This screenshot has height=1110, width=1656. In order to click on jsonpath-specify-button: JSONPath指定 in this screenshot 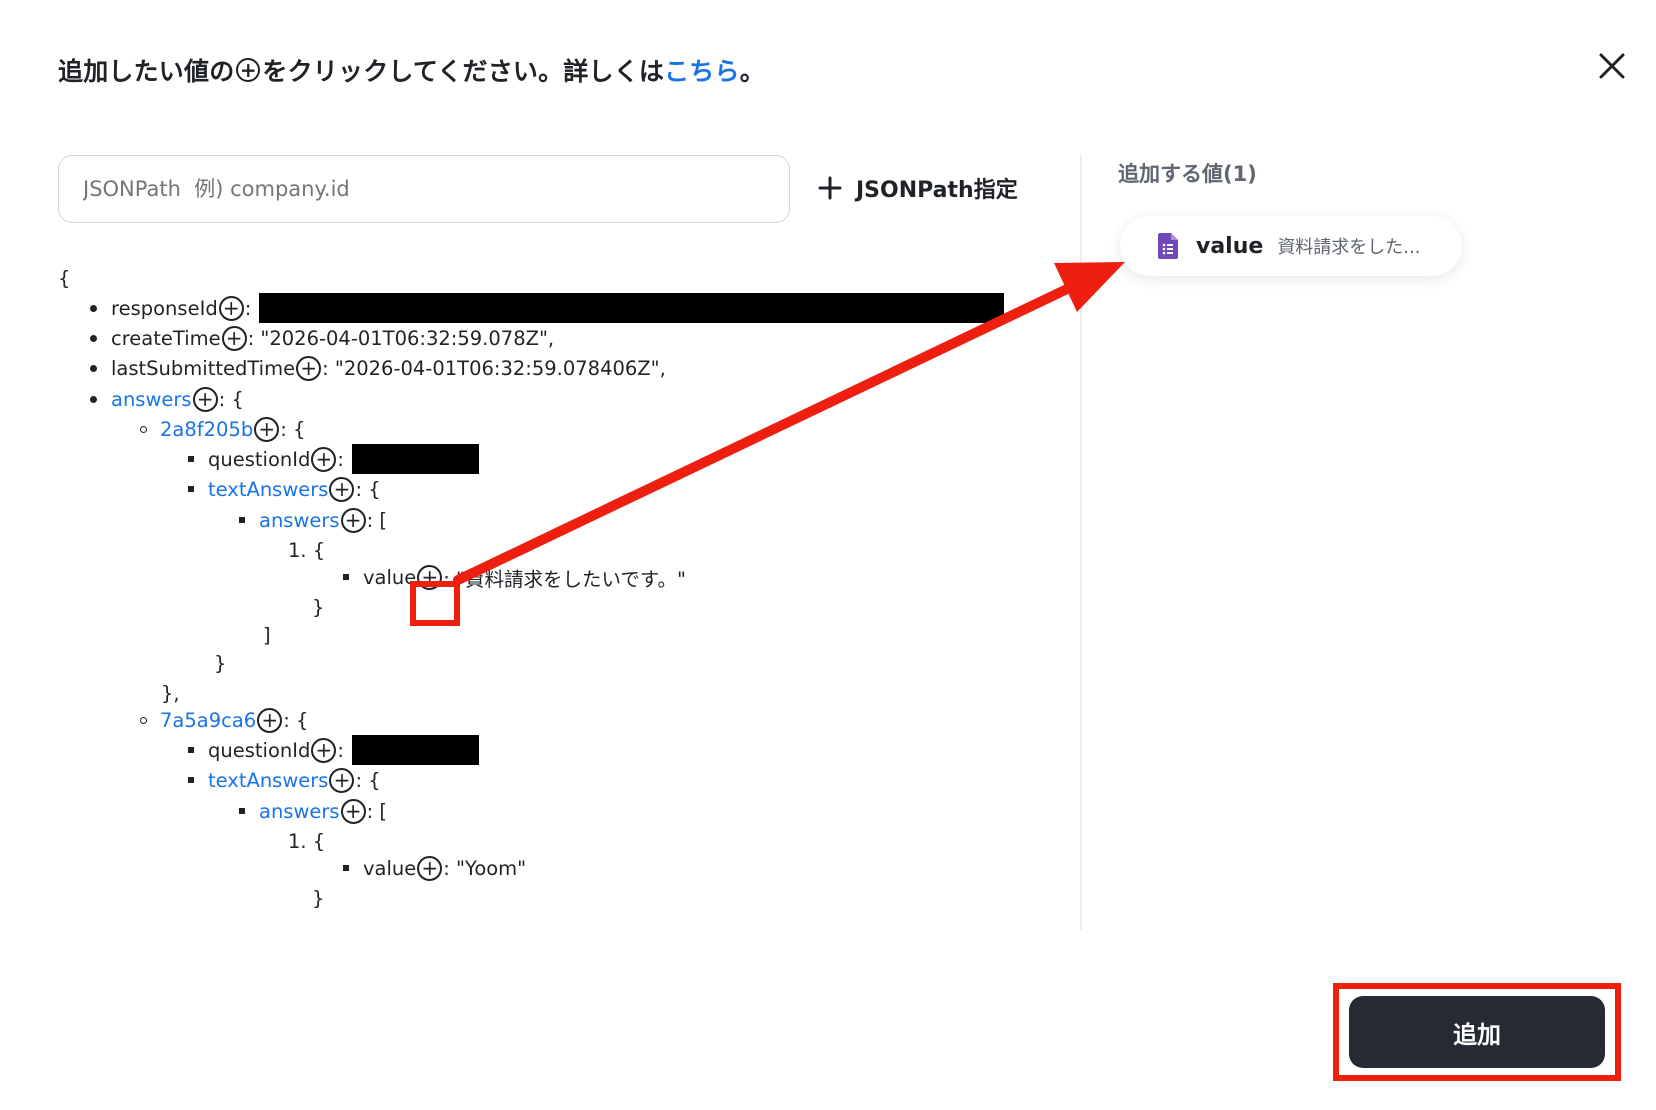, I will do `click(918, 188)`.